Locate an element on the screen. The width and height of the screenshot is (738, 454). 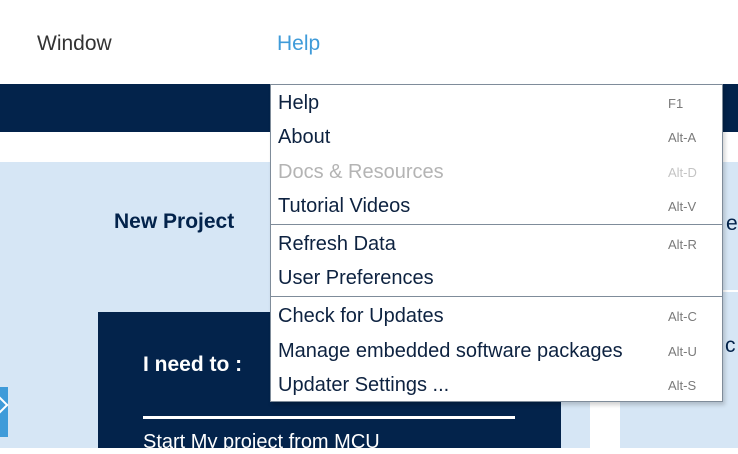
menu-item-shortcut: Alt-S is located at coordinates (682, 385).